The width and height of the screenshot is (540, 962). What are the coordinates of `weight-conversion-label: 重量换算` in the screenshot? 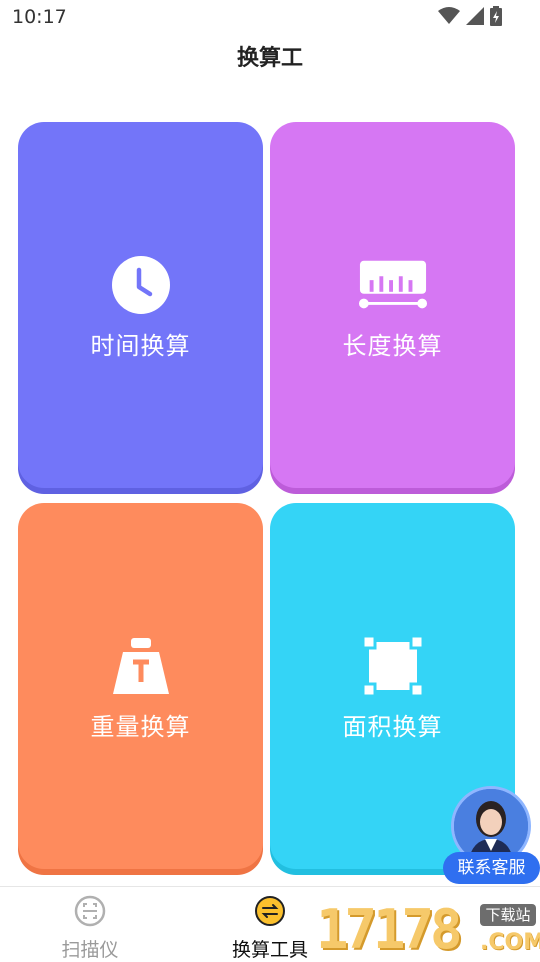 It's located at (140, 726).